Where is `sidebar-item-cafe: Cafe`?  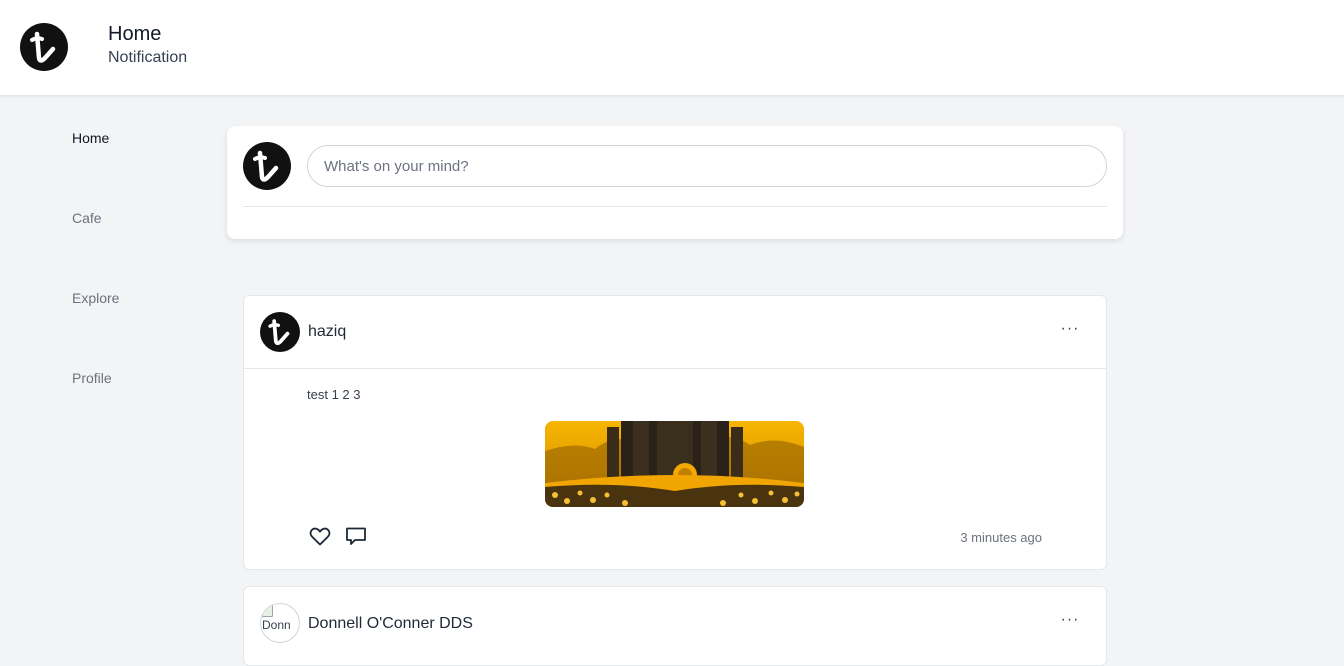
sidebar-item-cafe: Cafe is located at coordinates (87, 218).